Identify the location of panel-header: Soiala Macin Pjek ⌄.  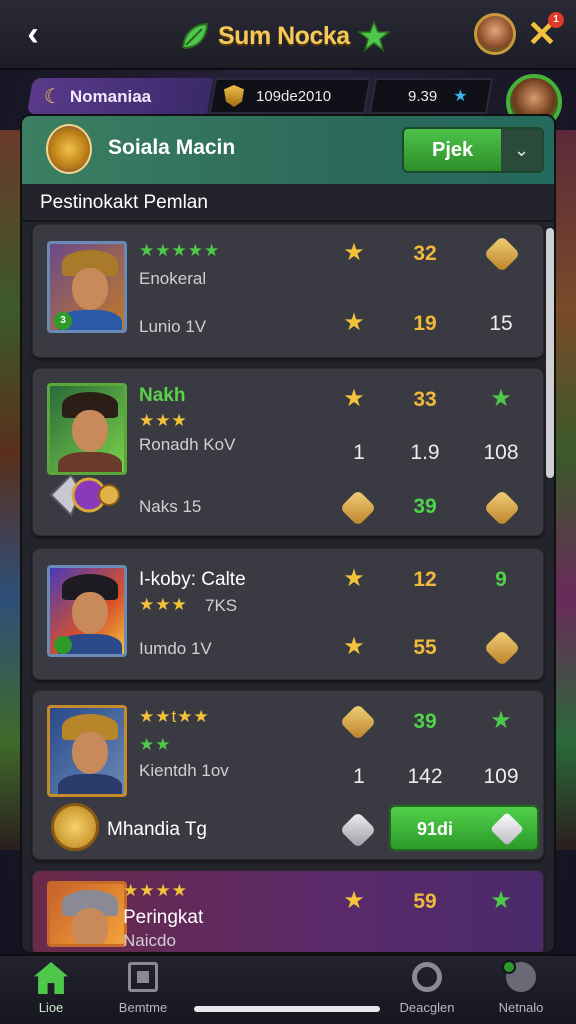
(288, 150).